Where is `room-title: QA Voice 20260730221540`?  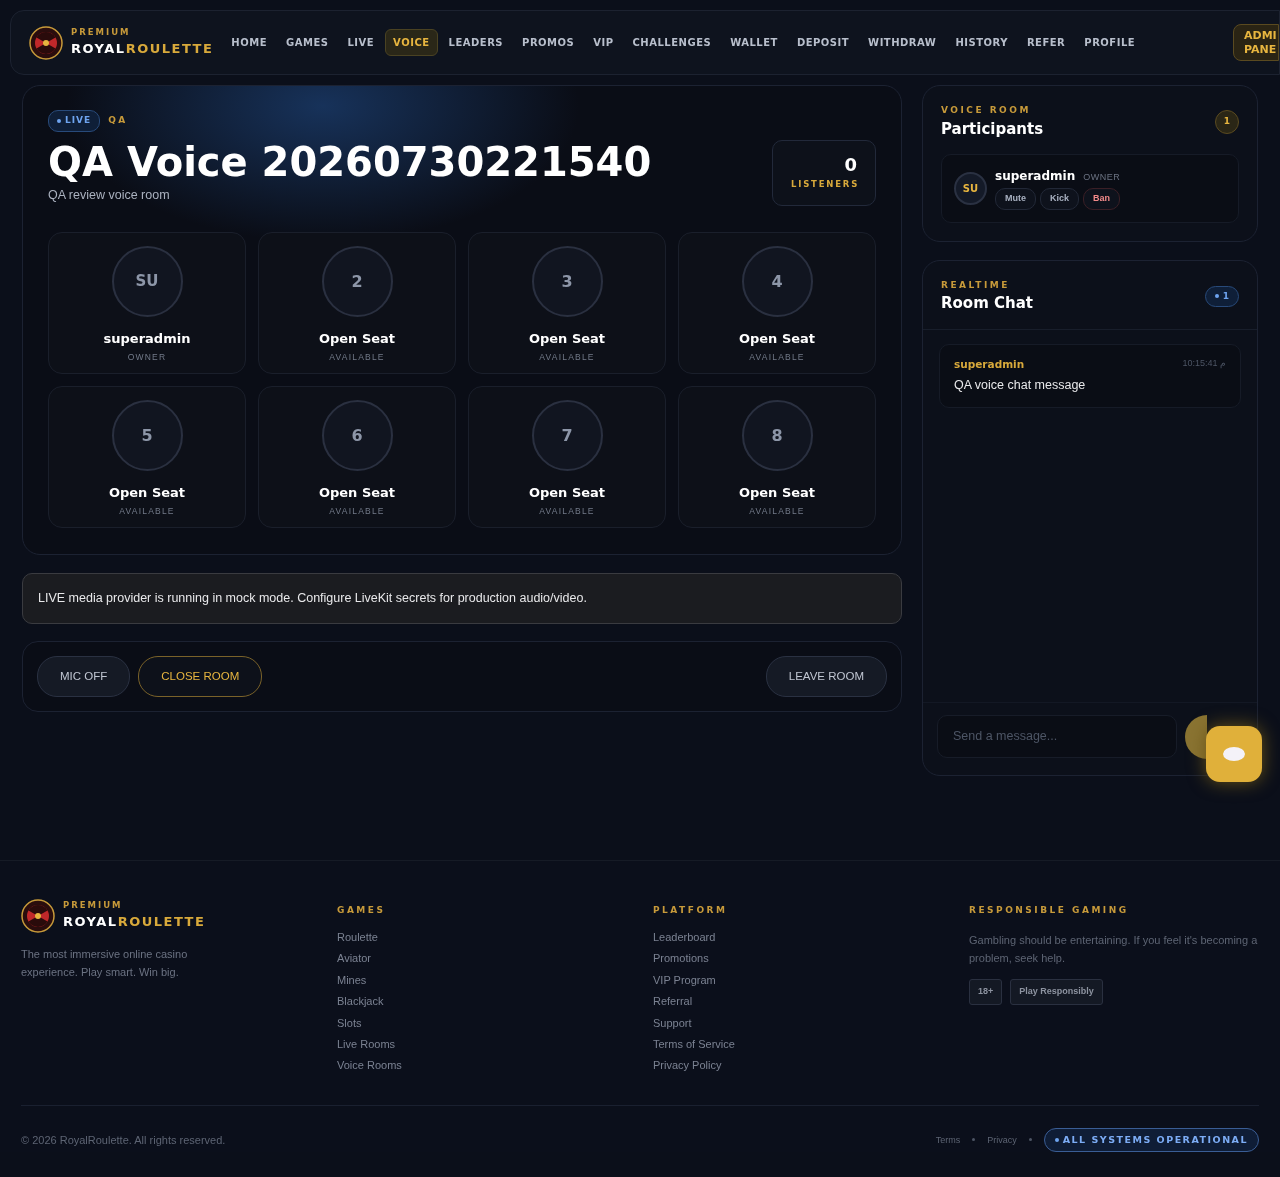 room-title: QA Voice 20260730221540 is located at coordinates (350, 161).